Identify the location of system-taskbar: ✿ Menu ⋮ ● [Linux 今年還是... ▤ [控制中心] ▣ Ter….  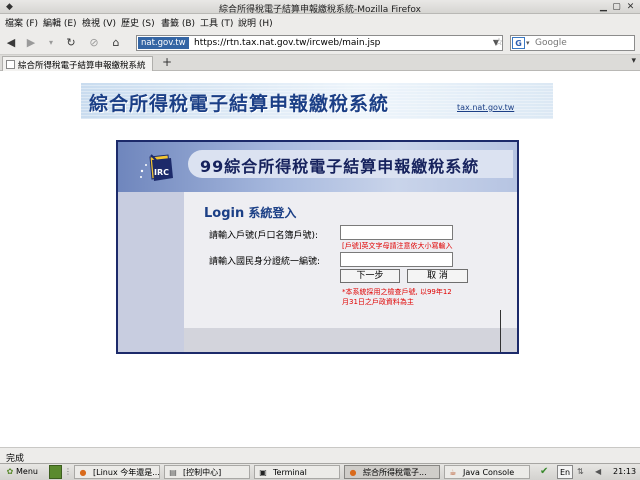
(320, 471).